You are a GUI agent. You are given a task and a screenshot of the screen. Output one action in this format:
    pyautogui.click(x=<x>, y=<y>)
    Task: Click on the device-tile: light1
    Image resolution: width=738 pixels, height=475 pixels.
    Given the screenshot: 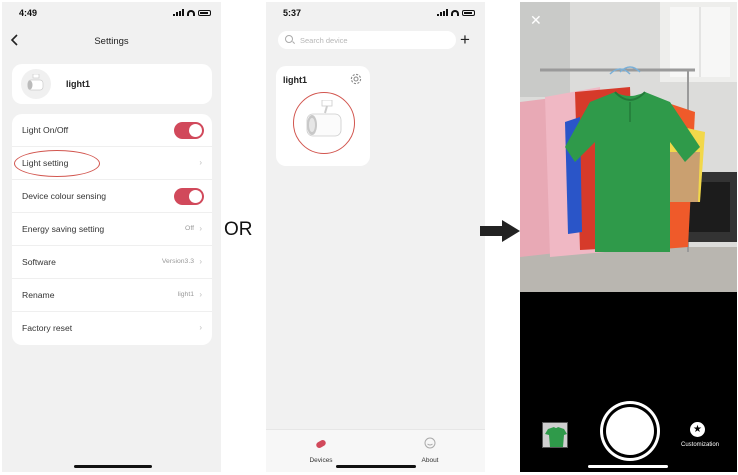 What is the action you would take?
    pyautogui.click(x=323, y=116)
    